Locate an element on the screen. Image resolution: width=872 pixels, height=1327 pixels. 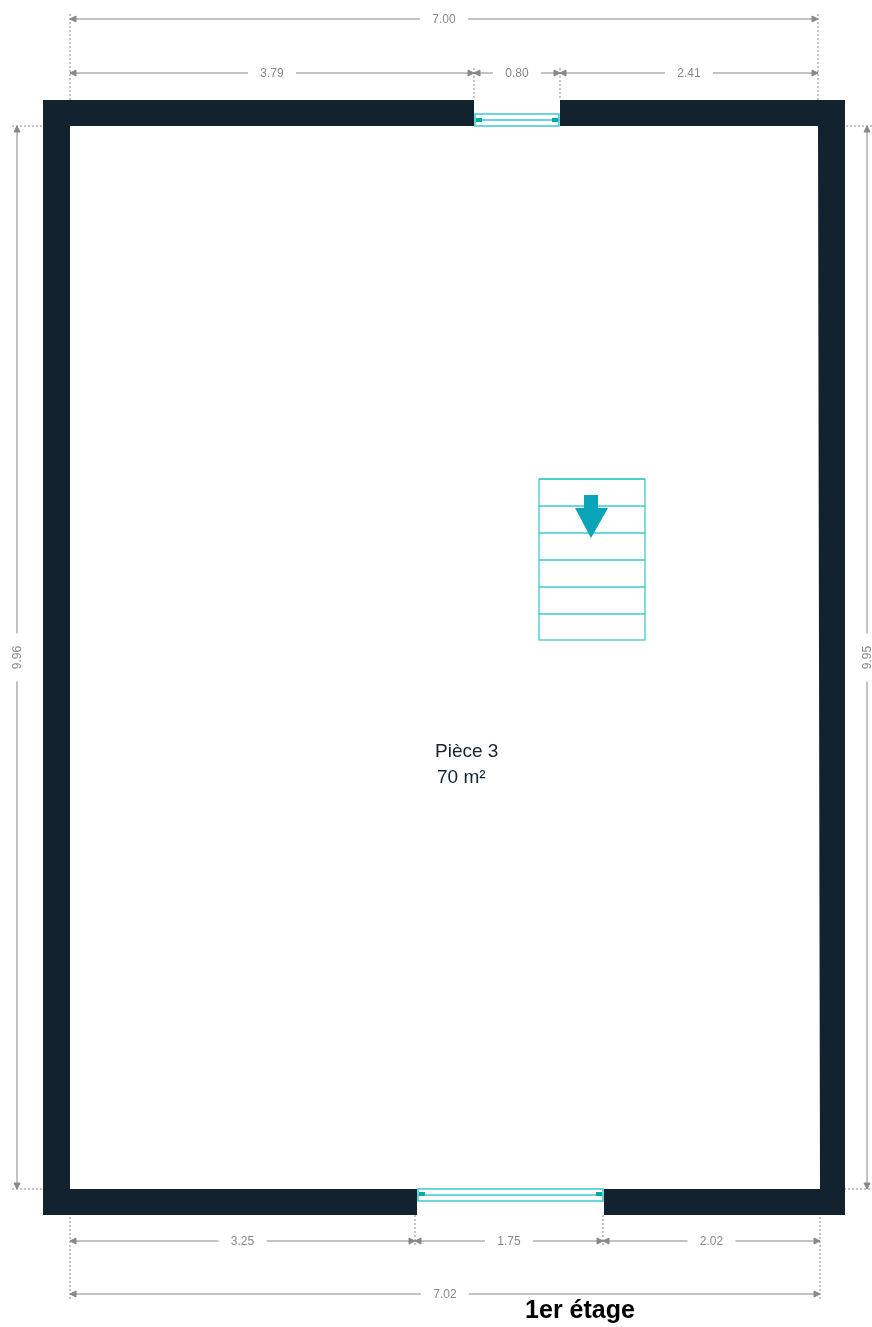
dimension-label: 2.41 is located at coordinates (689, 73).